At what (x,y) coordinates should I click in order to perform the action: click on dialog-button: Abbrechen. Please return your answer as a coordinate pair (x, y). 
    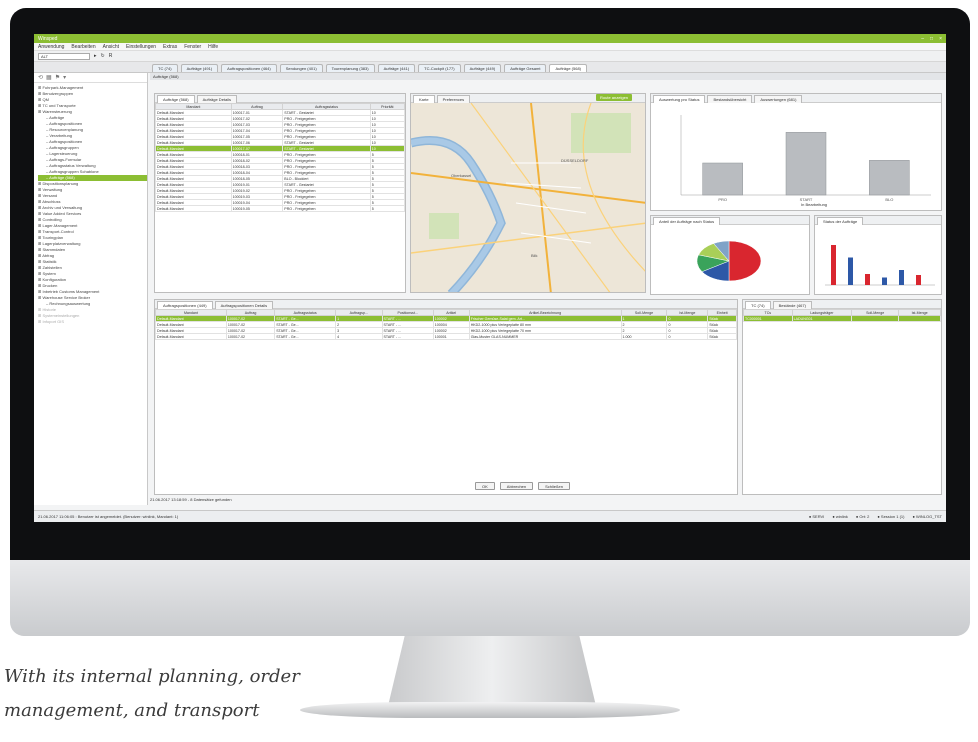
    Looking at the image, I should click on (516, 486).